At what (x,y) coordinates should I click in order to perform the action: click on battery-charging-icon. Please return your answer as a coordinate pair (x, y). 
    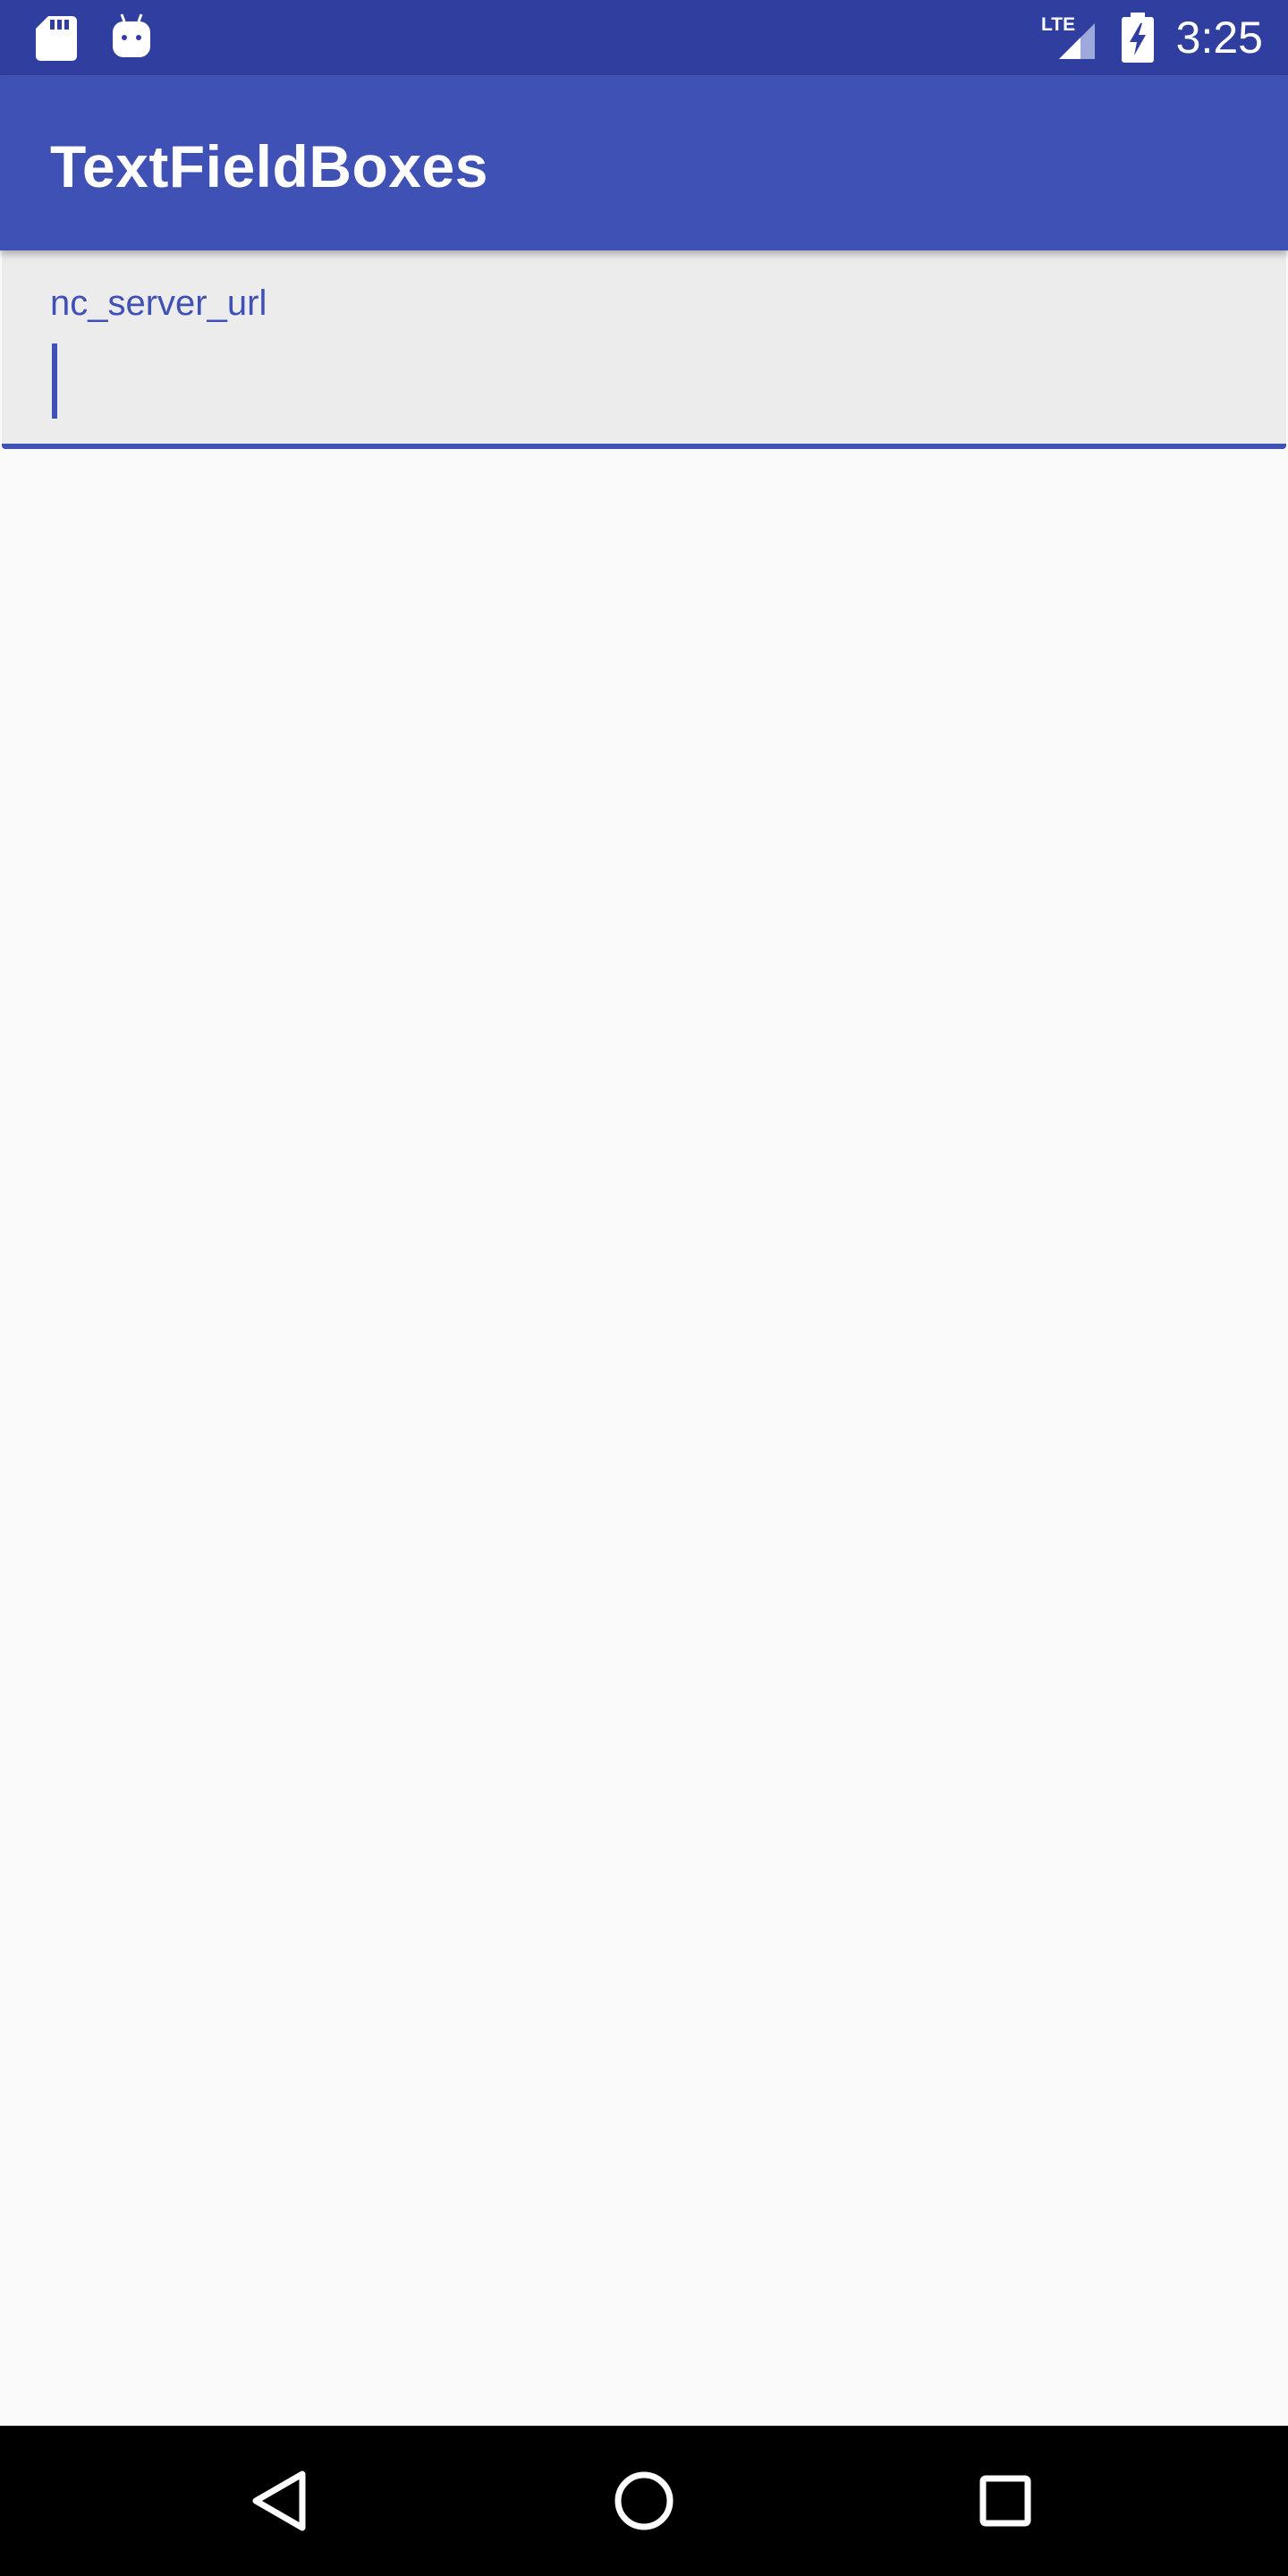
    Looking at the image, I should click on (1138, 38).